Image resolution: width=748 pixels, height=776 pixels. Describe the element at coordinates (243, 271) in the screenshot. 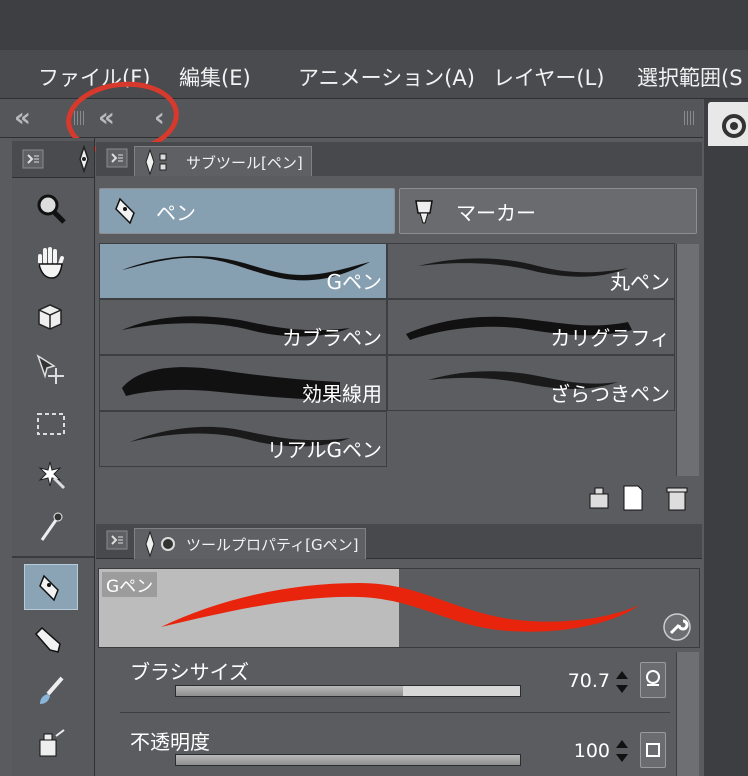

I see `brush-item: Gペン` at that location.